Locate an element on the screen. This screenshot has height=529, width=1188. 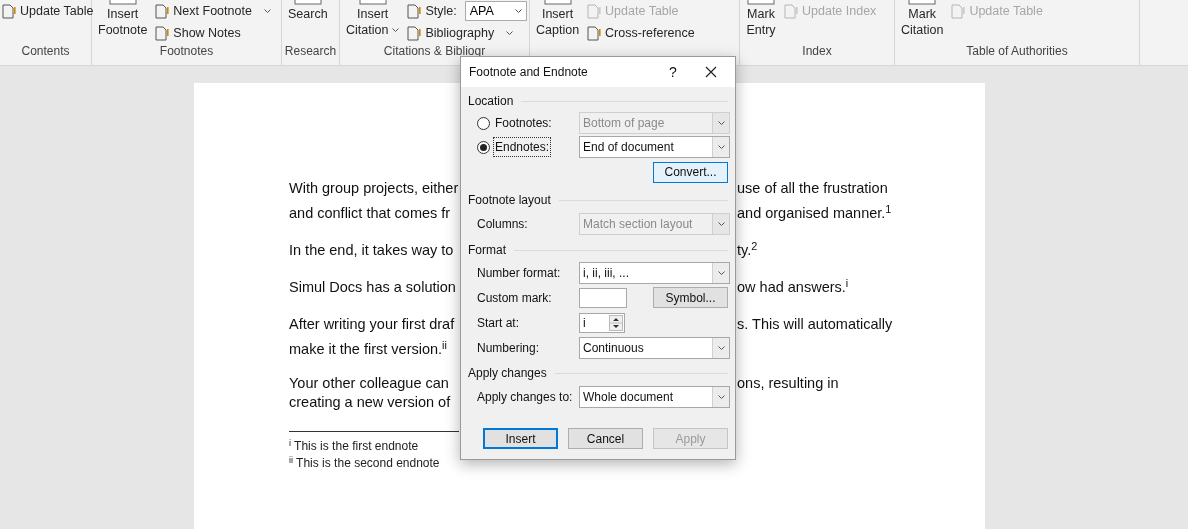
paragraph-text: s. This will automatically is located at coordinates (815, 324).